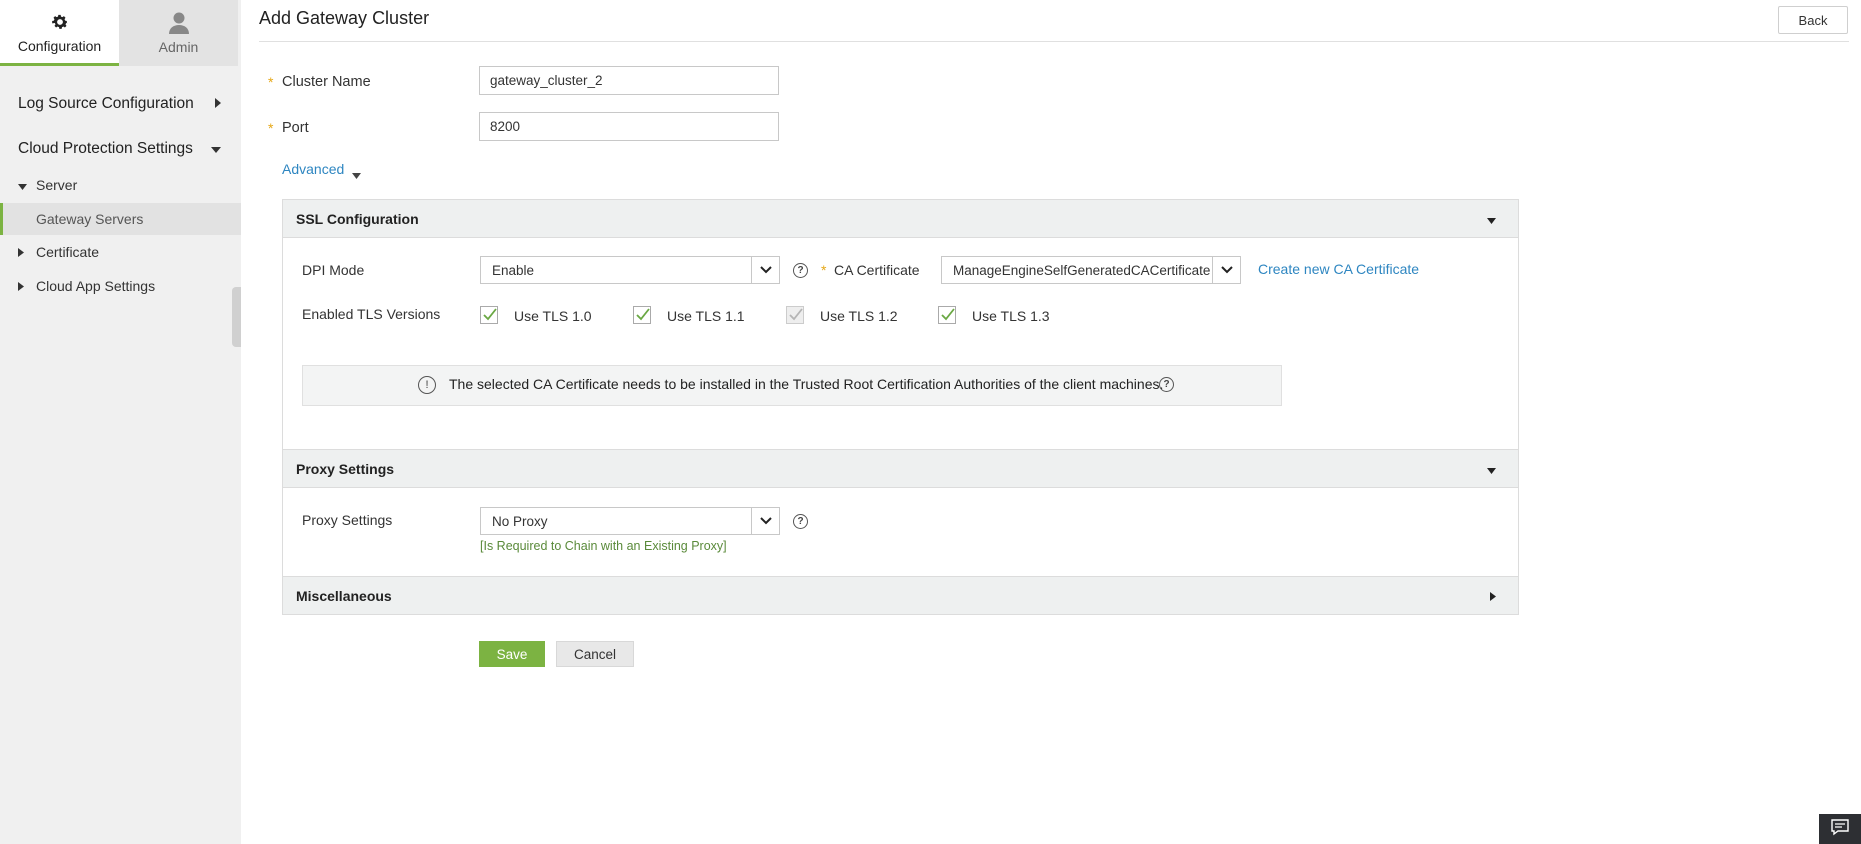  What do you see at coordinates (96, 286) in the screenshot?
I see `sidebar-item-cloud-app-settings-label: Cloud App Settings` at bounding box center [96, 286].